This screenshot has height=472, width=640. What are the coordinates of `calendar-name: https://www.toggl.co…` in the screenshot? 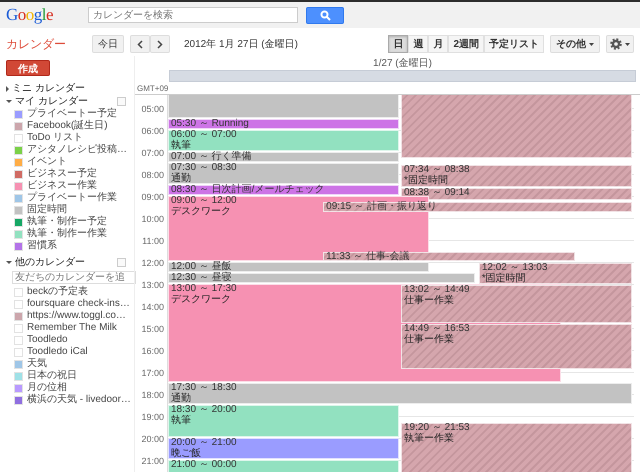 It's located at (76, 316).